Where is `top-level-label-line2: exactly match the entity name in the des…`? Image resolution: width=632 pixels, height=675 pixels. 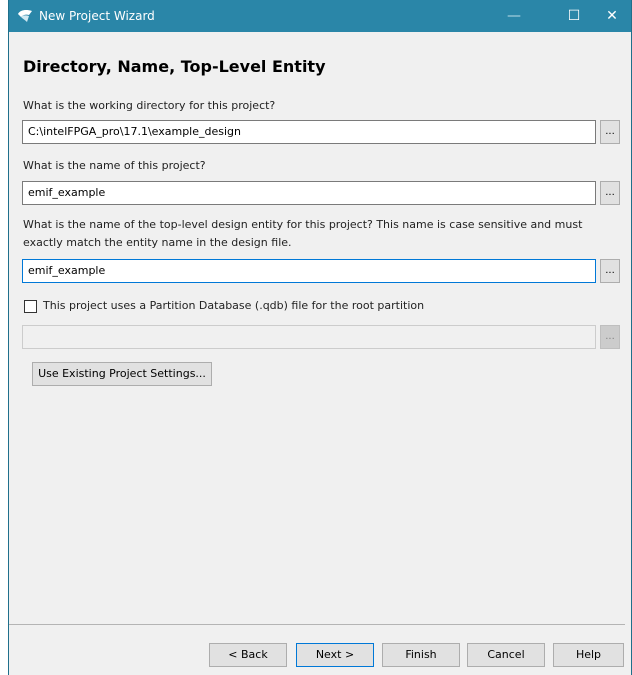 top-level-label-line2: exactly match the entity name in the des… is located at coordinates (157, 242).